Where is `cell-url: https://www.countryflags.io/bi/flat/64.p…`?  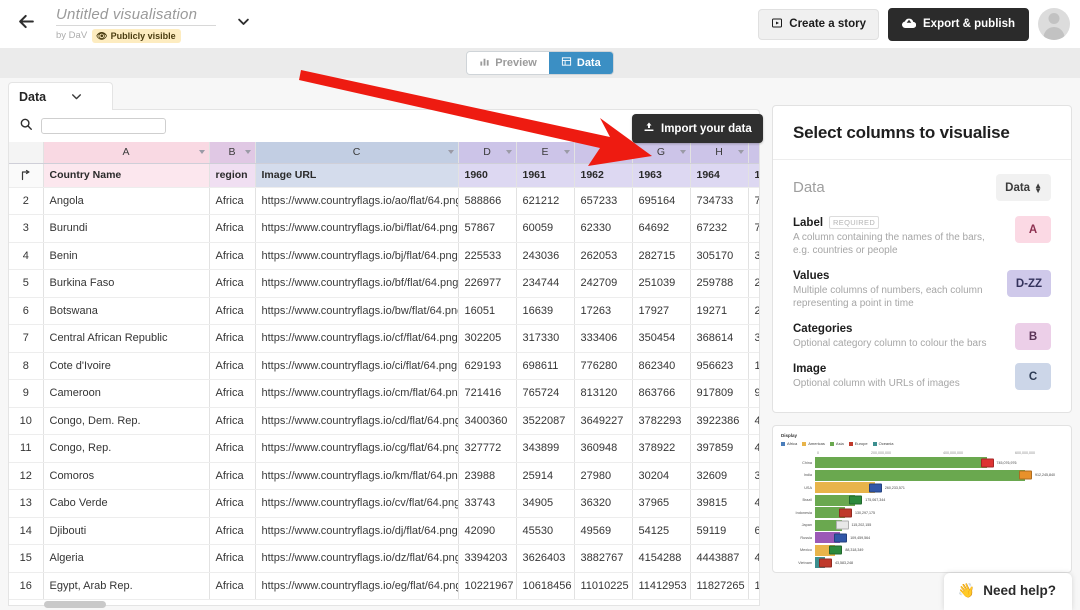
cell-url: https://www.countryflags.io/bi/flat/64.p… is located at coordinates (357, 228).